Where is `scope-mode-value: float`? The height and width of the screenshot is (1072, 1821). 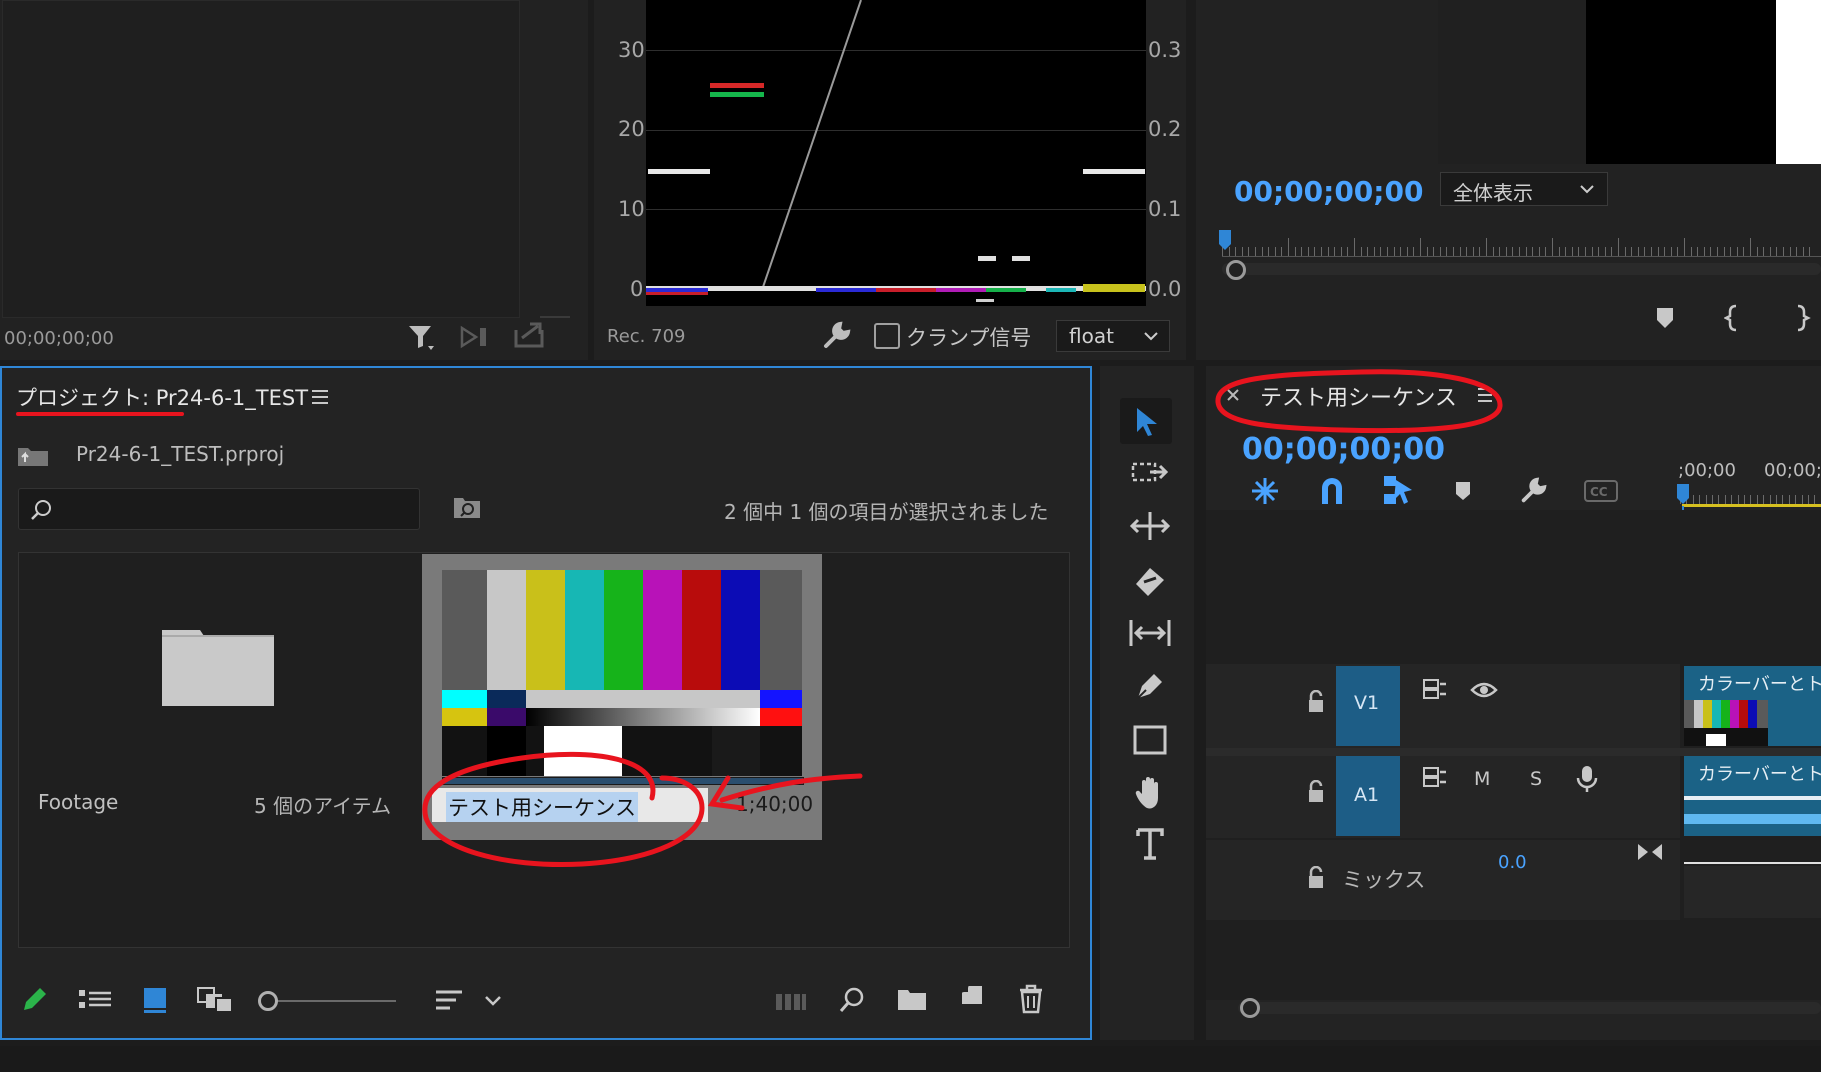
scope-mode-value: float is located at coordinates (1091, 336).